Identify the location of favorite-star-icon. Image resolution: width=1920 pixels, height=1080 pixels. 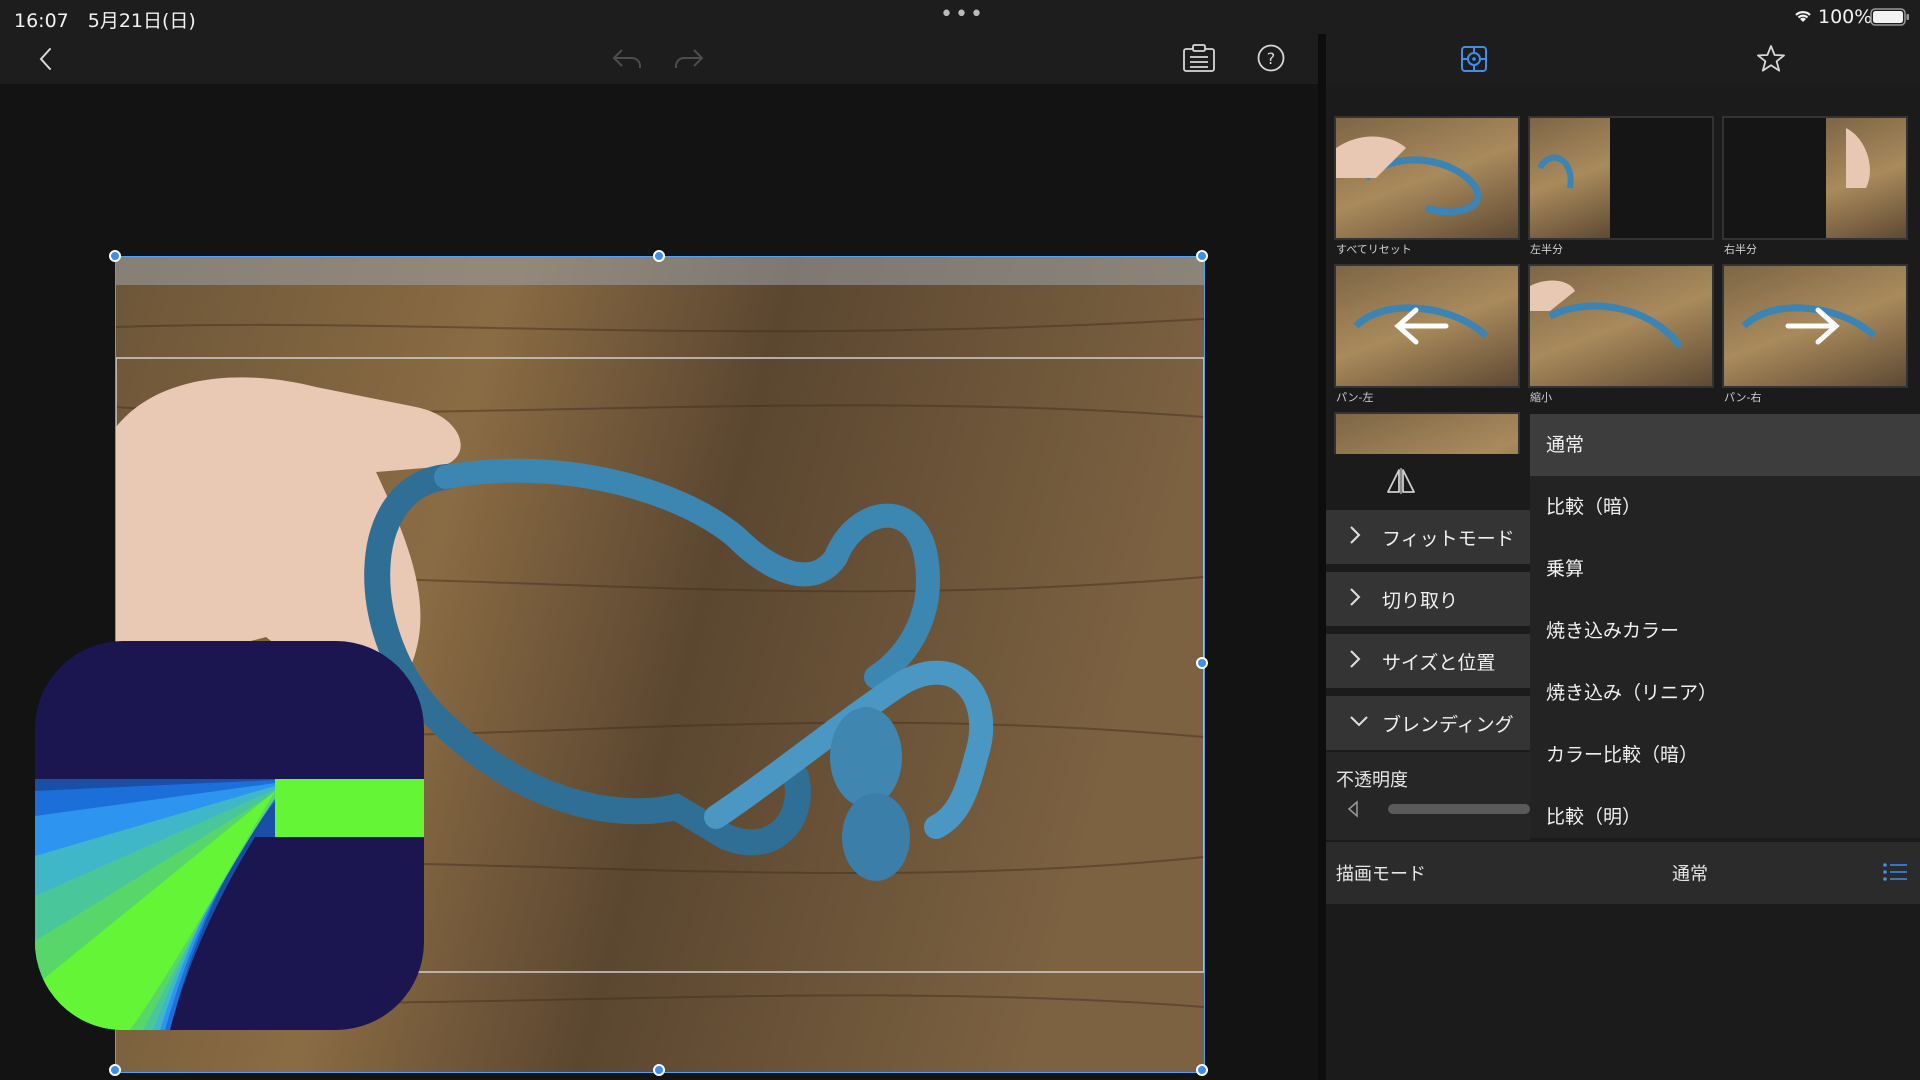
(1771, 61).